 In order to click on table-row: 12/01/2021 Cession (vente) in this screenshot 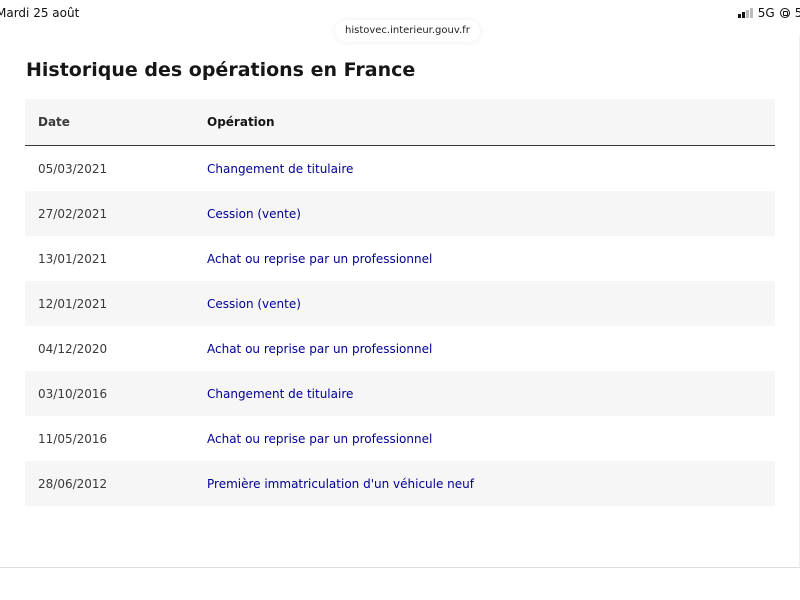, I will do `click(400, 303)`.